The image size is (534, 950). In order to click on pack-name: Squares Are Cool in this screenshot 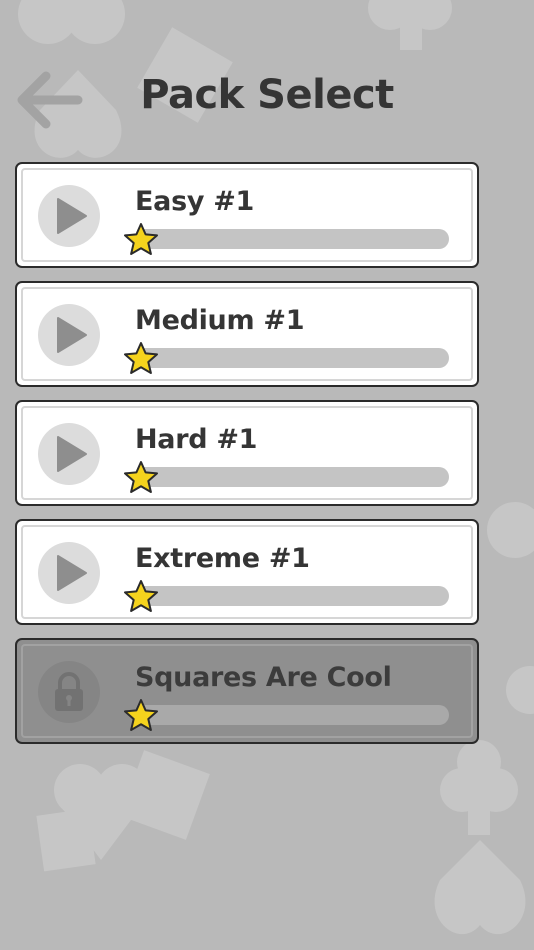, I will do `click(263, 677)`.